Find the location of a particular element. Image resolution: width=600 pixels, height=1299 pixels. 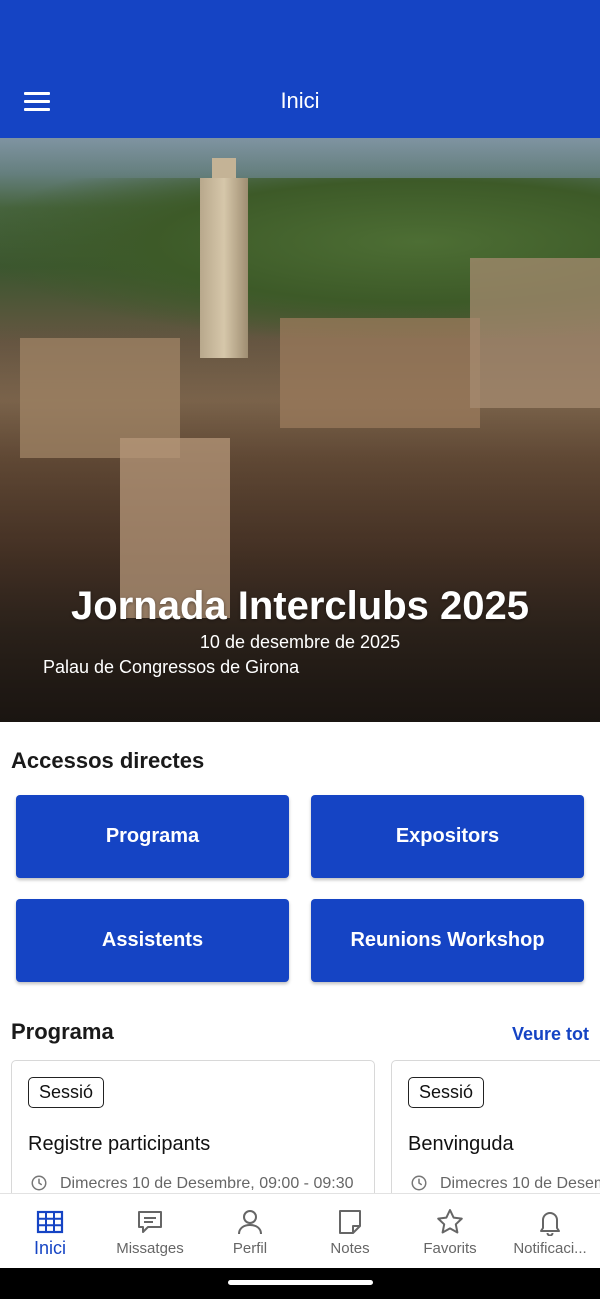

session-title: Registre participants is located at coordinates (119, 1144).